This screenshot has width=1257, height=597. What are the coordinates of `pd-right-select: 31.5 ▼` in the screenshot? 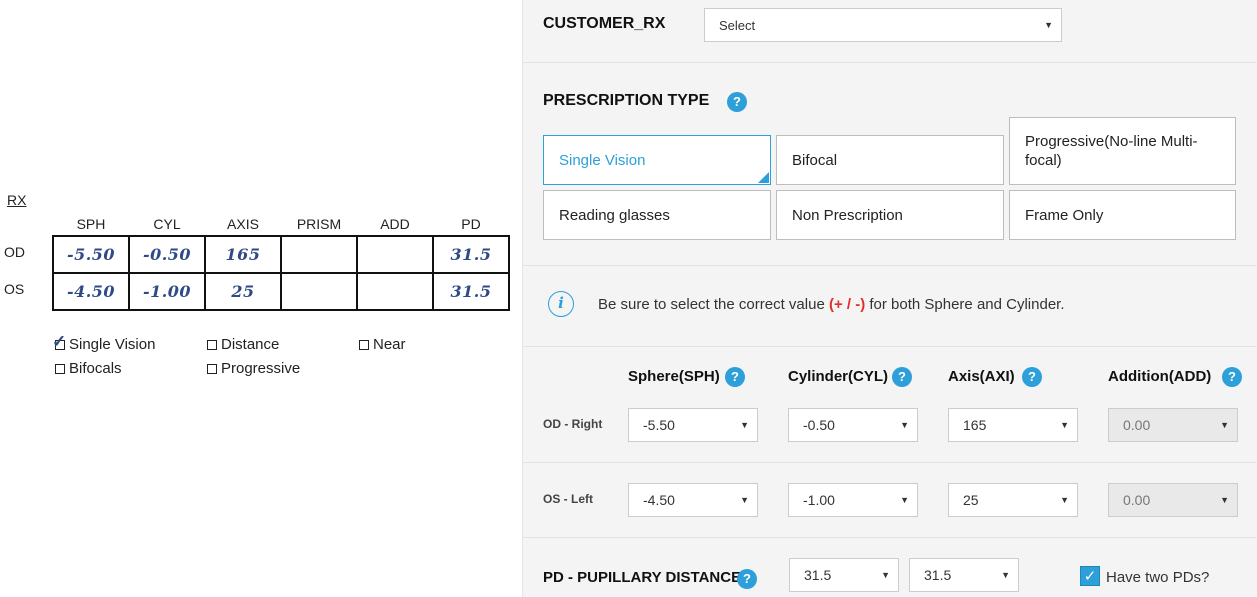 It's located at (844, 575).